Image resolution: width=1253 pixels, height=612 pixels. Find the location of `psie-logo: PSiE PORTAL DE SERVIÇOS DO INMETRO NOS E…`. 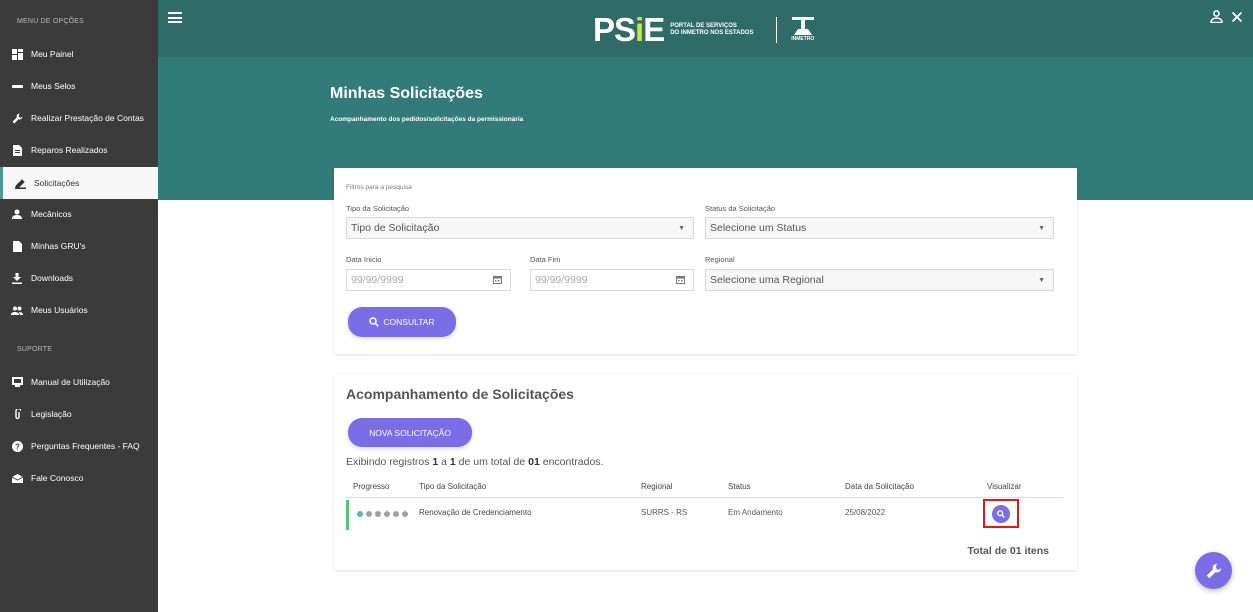

psie-logo: PSiE PORTAL DE SERVIÇOS DO INMETRO NOS E… is located at coordinates (703, 29).